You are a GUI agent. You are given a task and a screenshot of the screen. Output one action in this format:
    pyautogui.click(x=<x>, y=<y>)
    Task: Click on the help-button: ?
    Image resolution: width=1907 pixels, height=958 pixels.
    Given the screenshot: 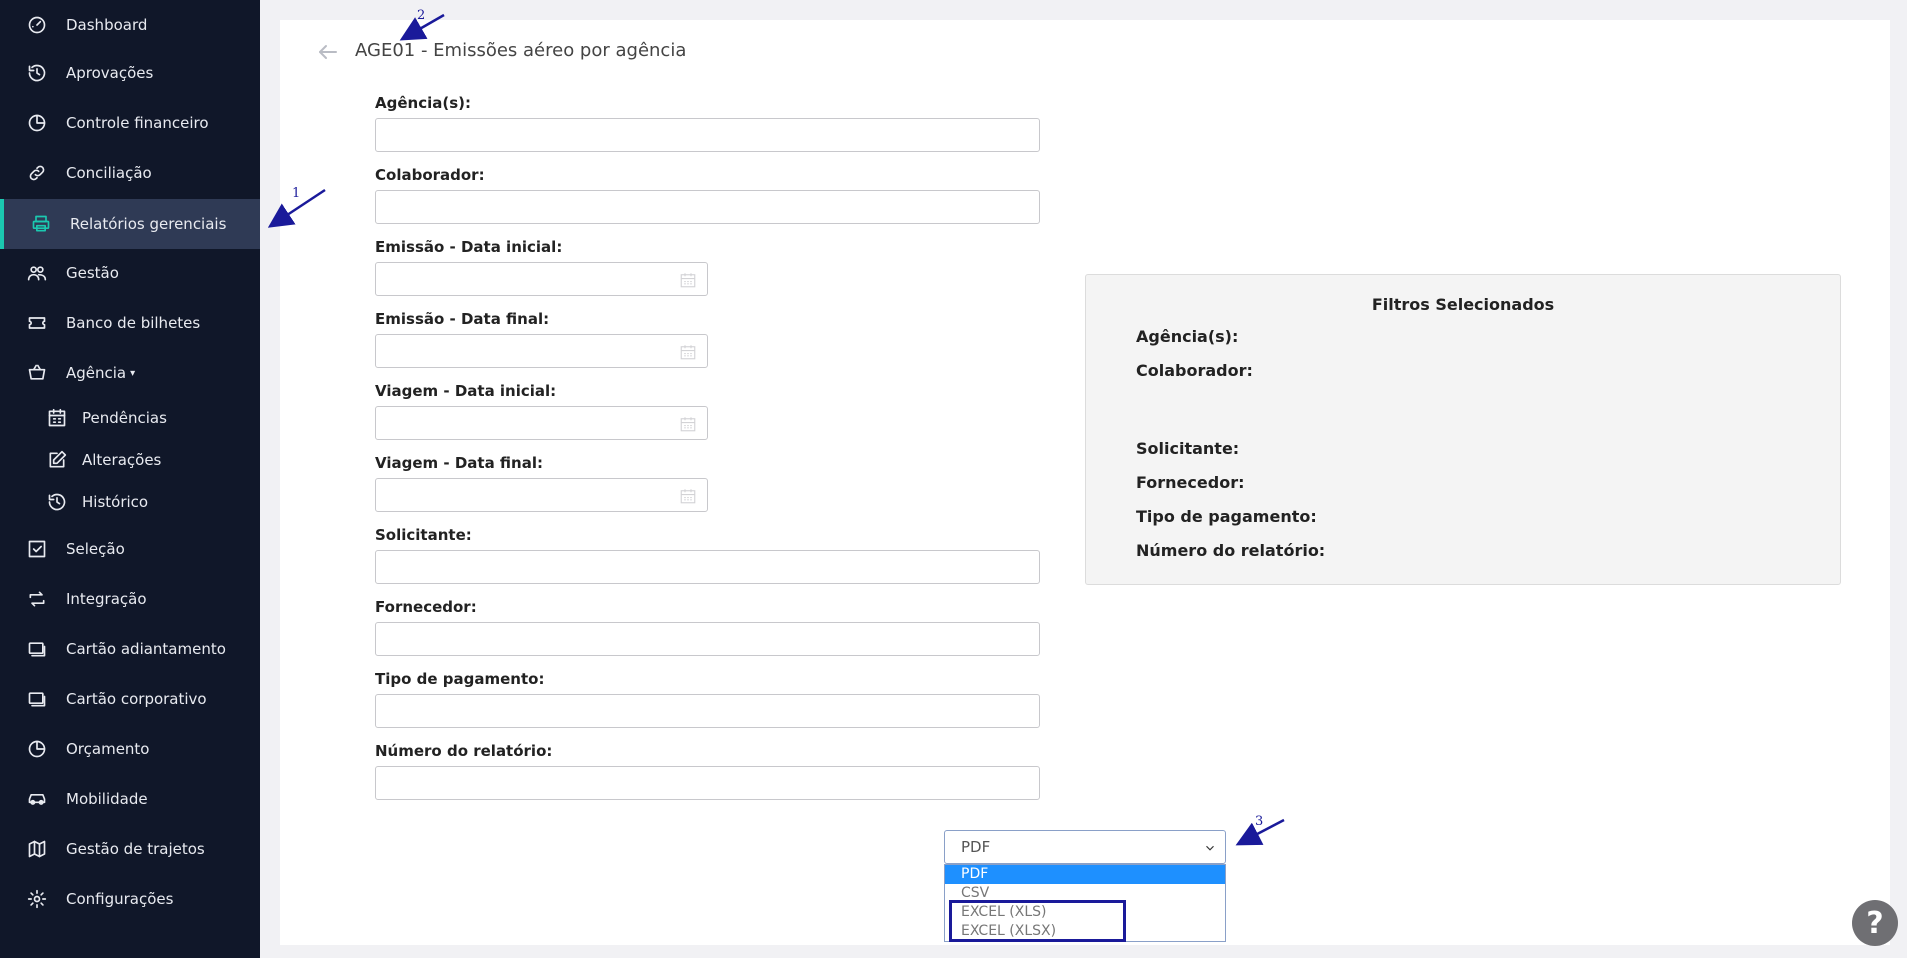 What is the action you would take?
    pyautogui.click(x=1875, y=923)
    